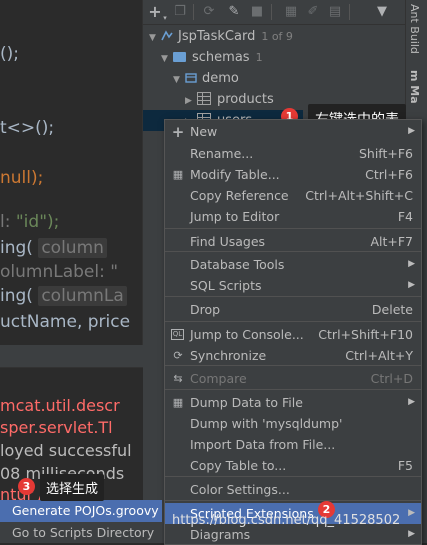 Image resolution: width=427 pixels, height=545 pixels. I want to click on menu-item-database-tools: Database Tools ▶, so click(293, 264).